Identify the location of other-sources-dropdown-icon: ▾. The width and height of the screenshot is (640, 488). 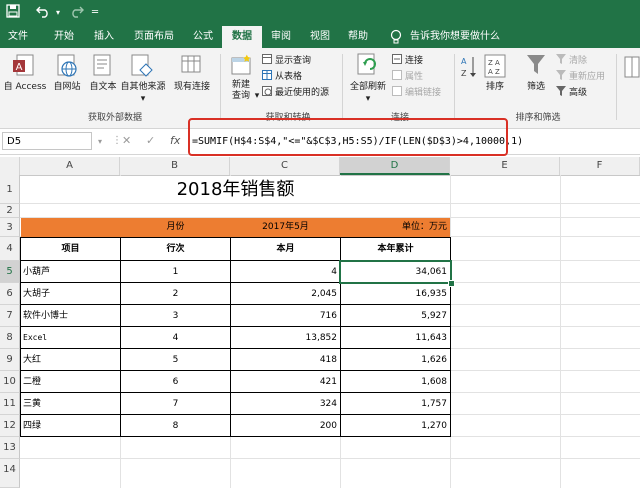
(143, 99).